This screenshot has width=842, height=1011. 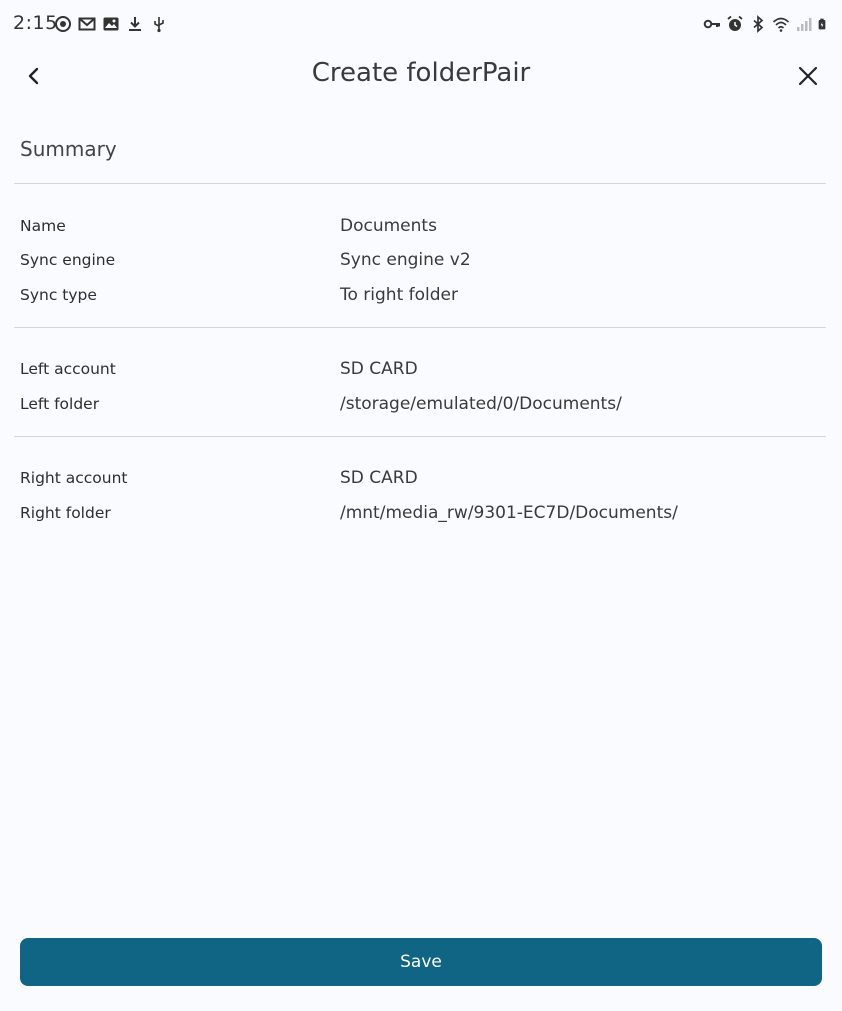 What do you see at coordinates (58, 295) in the screenshot?
I see `row-label: Sync type` at bounding box center [58, 295].